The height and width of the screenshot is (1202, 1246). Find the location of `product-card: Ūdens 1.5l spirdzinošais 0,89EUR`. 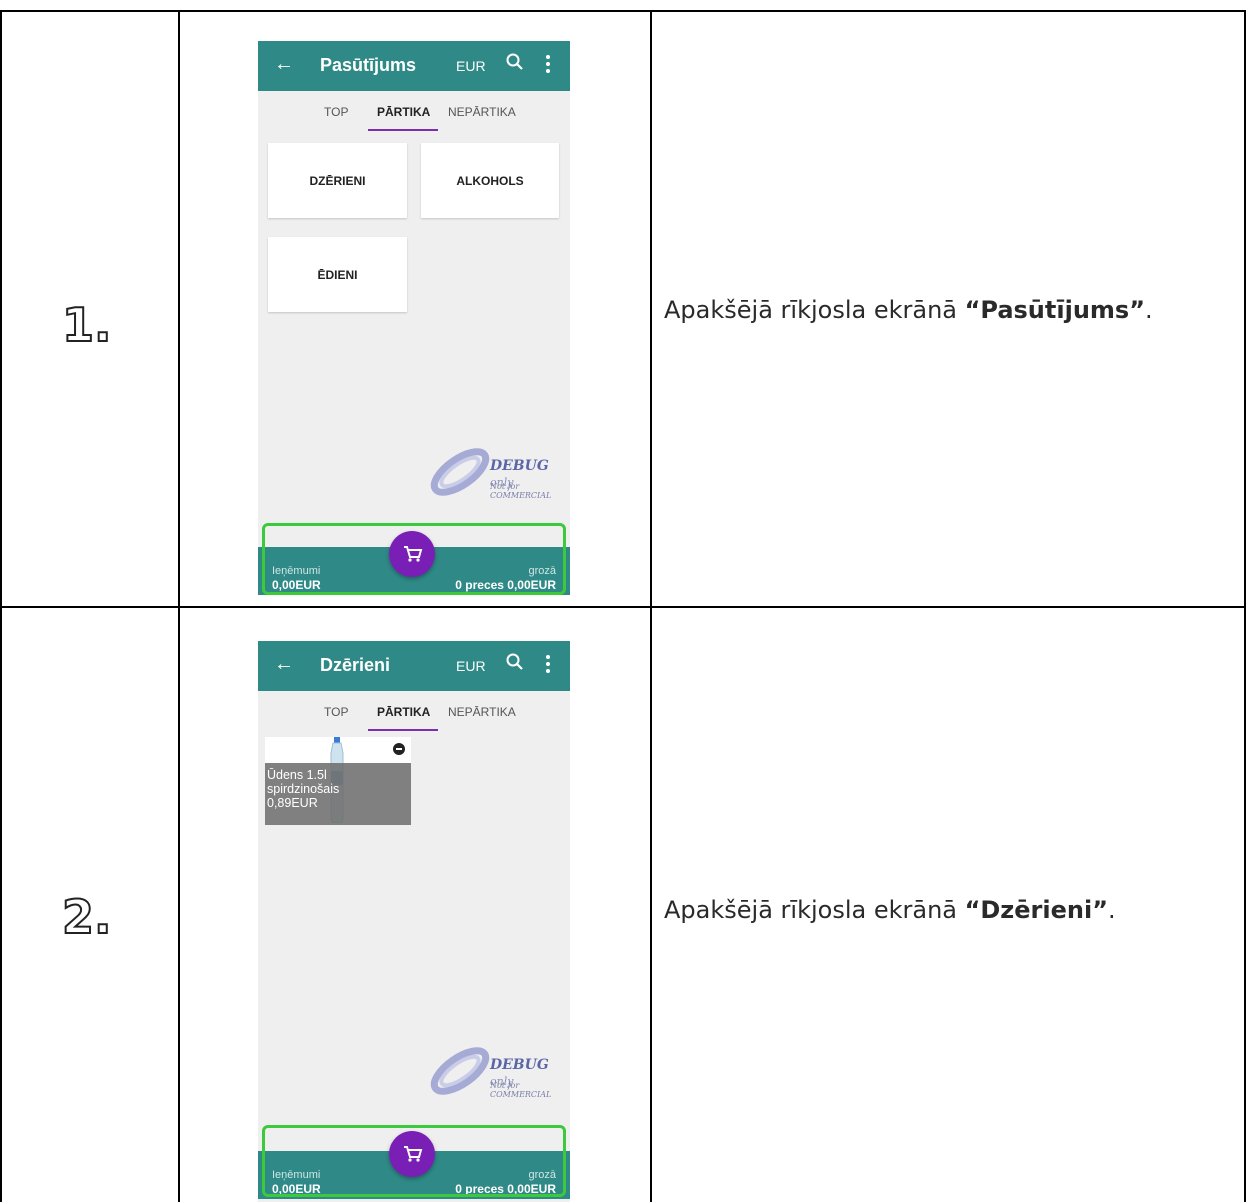

product-card: Ūdens 1.5l spirdzinošais 0,89EUR is located at coordinates (338, 781).